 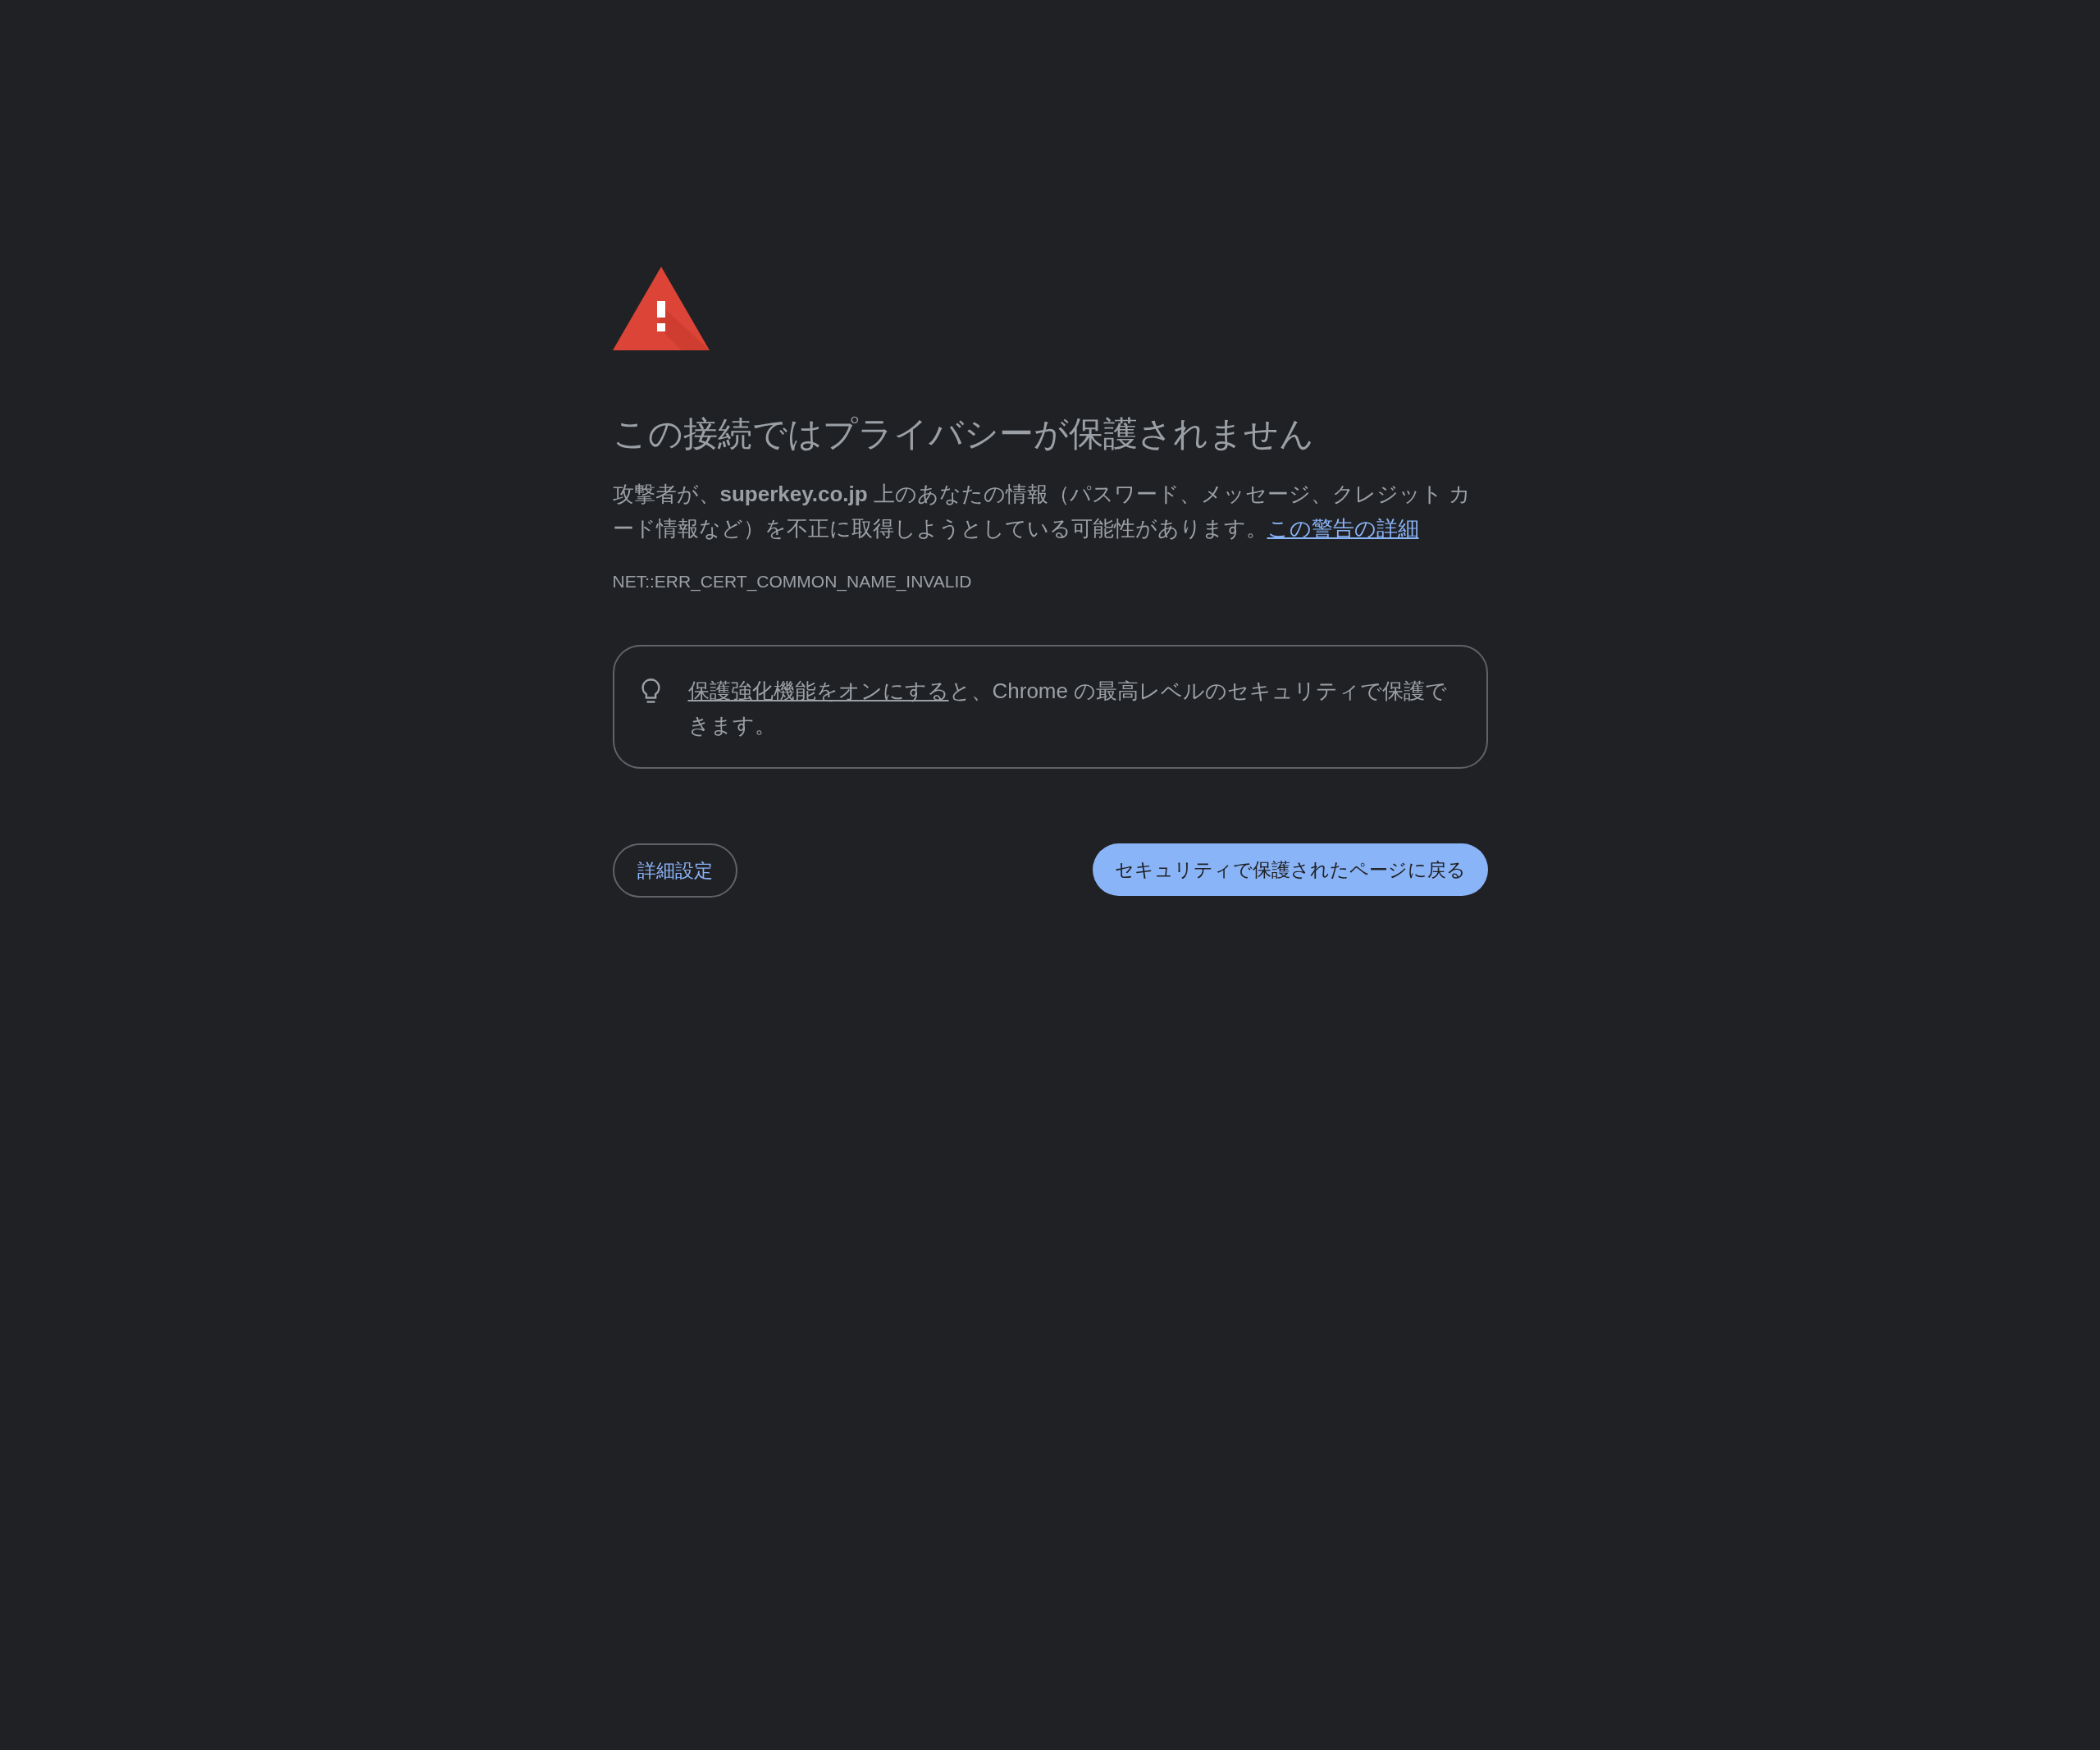 I want to click on error-code: NET::ERR_CERT_COMMON_NAME_INVALID, so click(x=793, y=582).